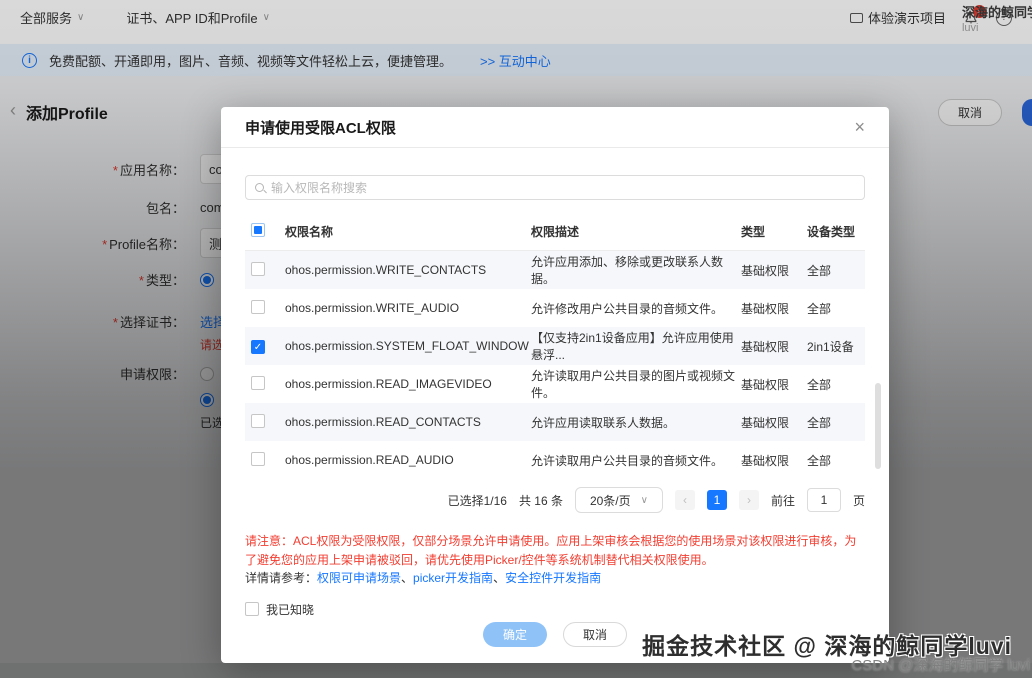 This screenshot has width=1032, height=678. Describe the element at coordinates (563, 187) in the screenshot. I see `permission-search-input` at that location.